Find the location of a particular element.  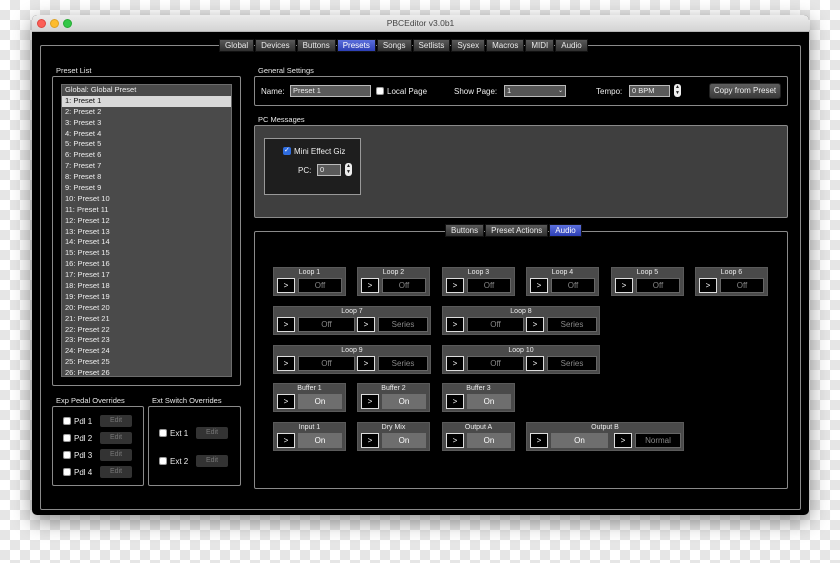

list-item: 25: Preset 25 is located at coordinates (146, 362).